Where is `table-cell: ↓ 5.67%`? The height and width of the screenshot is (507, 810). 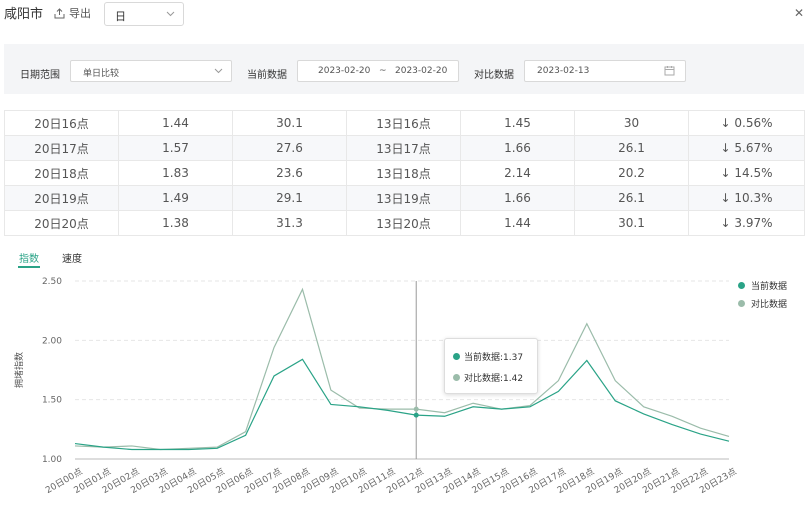 table-cell: ↓ 5.67% is located at coordinates (746, 148).